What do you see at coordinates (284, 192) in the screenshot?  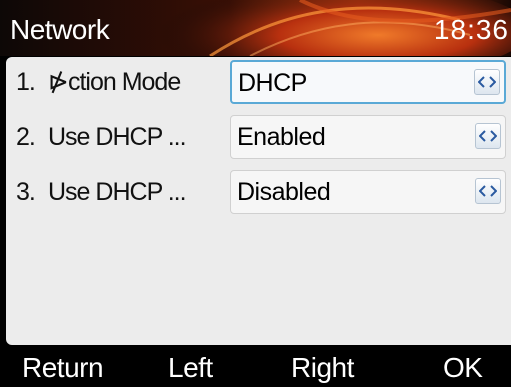 I see `select-value: Disabled` at bounding box center [284, 192].